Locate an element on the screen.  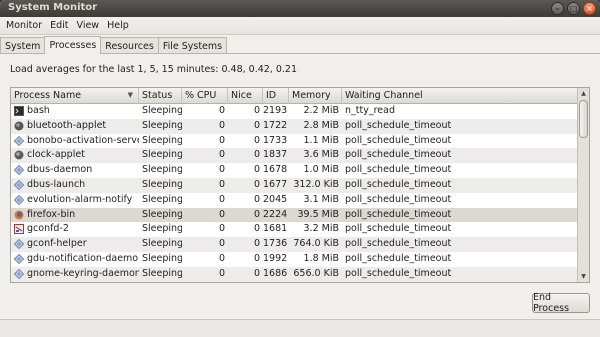
cell-memory: 1.8 MiB is located at coordinates (321, 258).